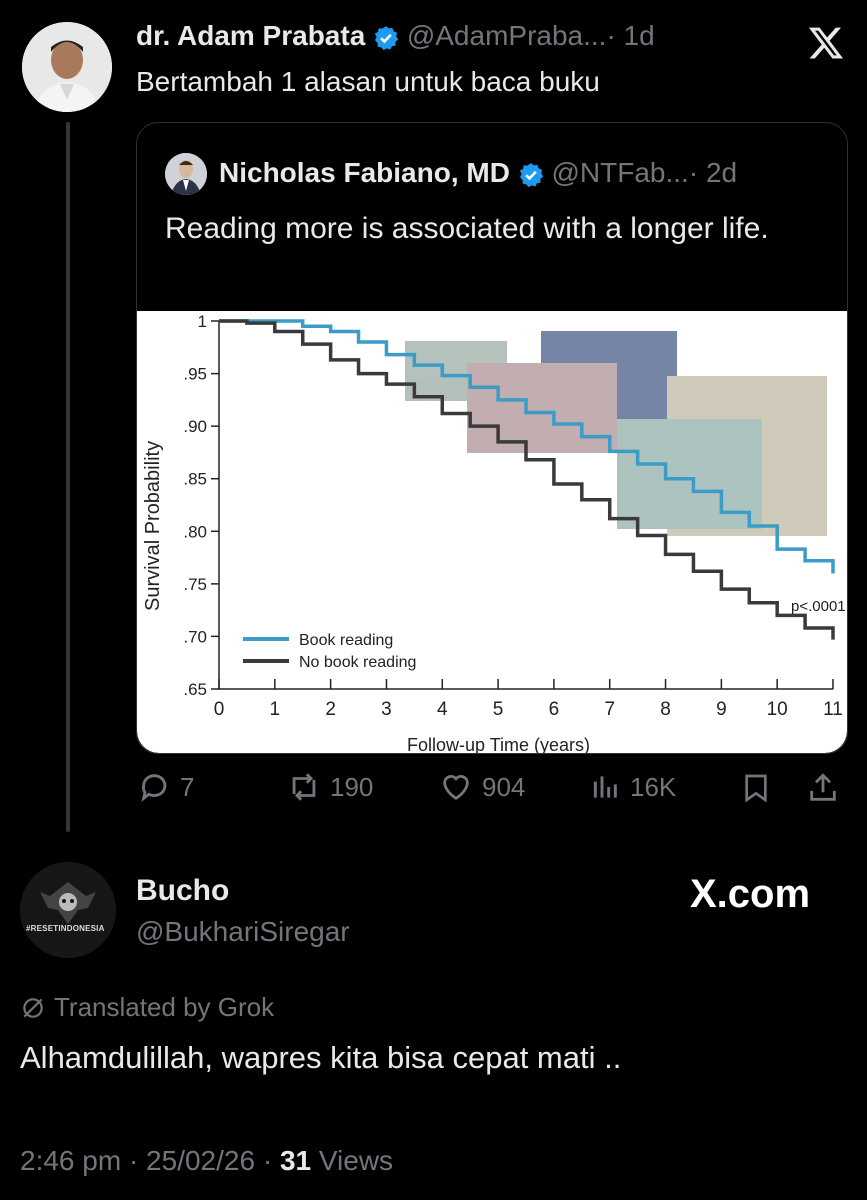 Image resolution: width=867 pixels, height=1200 pixels. Describe the element at coordinates (386, 709) in the screenshot. I see `x-tick-label: 3` at that location.